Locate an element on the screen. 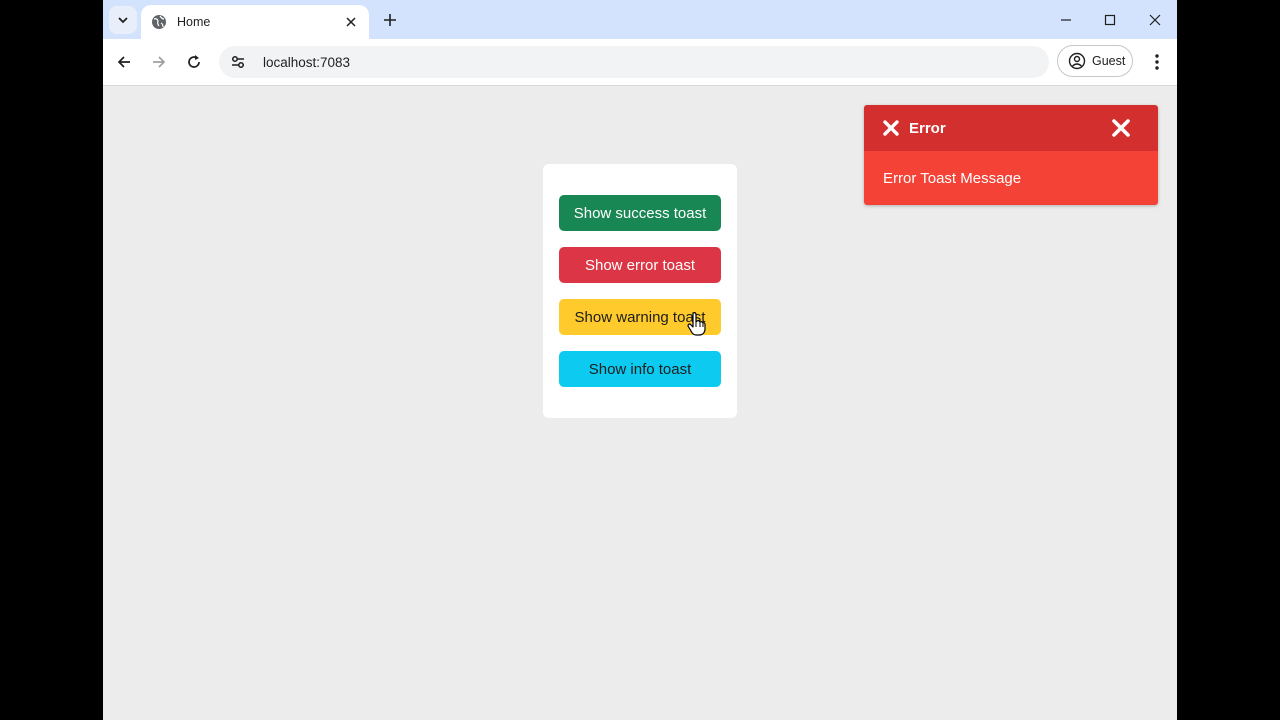  profile-button: Guest is located at coordinates (1095, 61).